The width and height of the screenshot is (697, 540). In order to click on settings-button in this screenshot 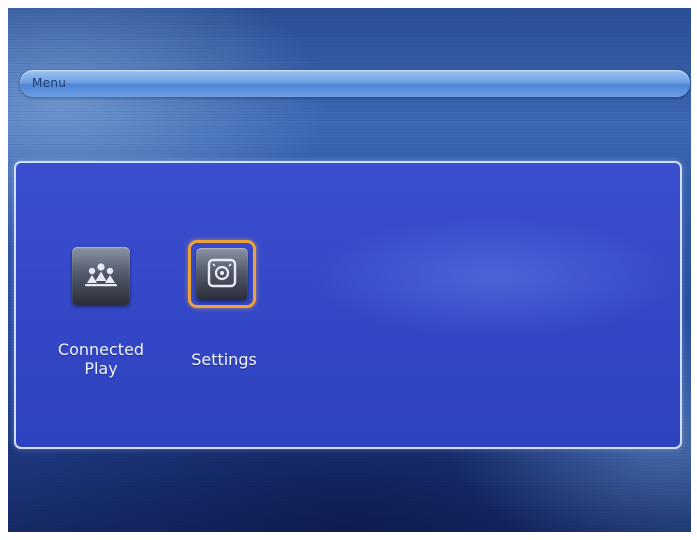, I will do `click(222, 274)`.